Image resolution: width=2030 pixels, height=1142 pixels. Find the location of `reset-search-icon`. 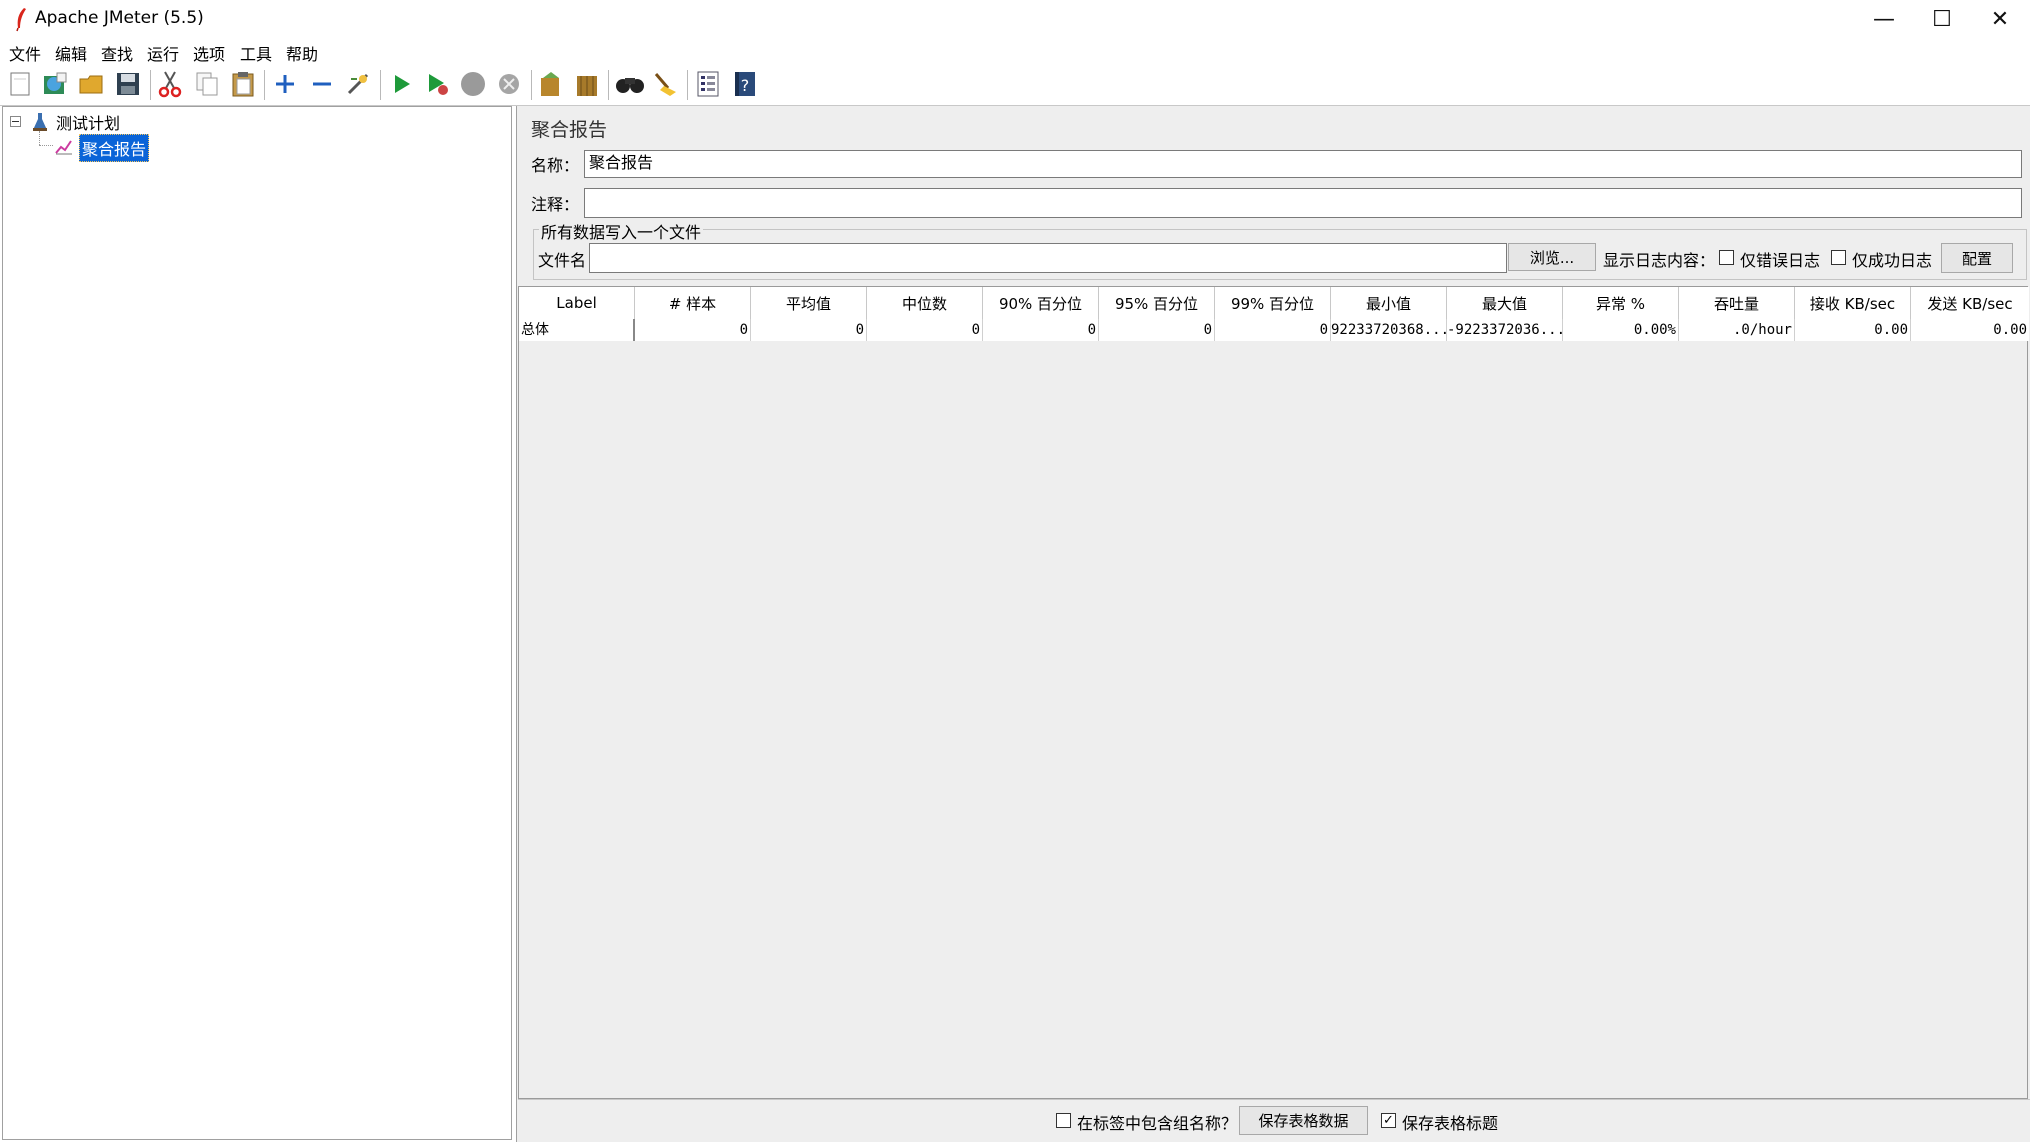

reset-search-icon is located at coordinates (666, 84).